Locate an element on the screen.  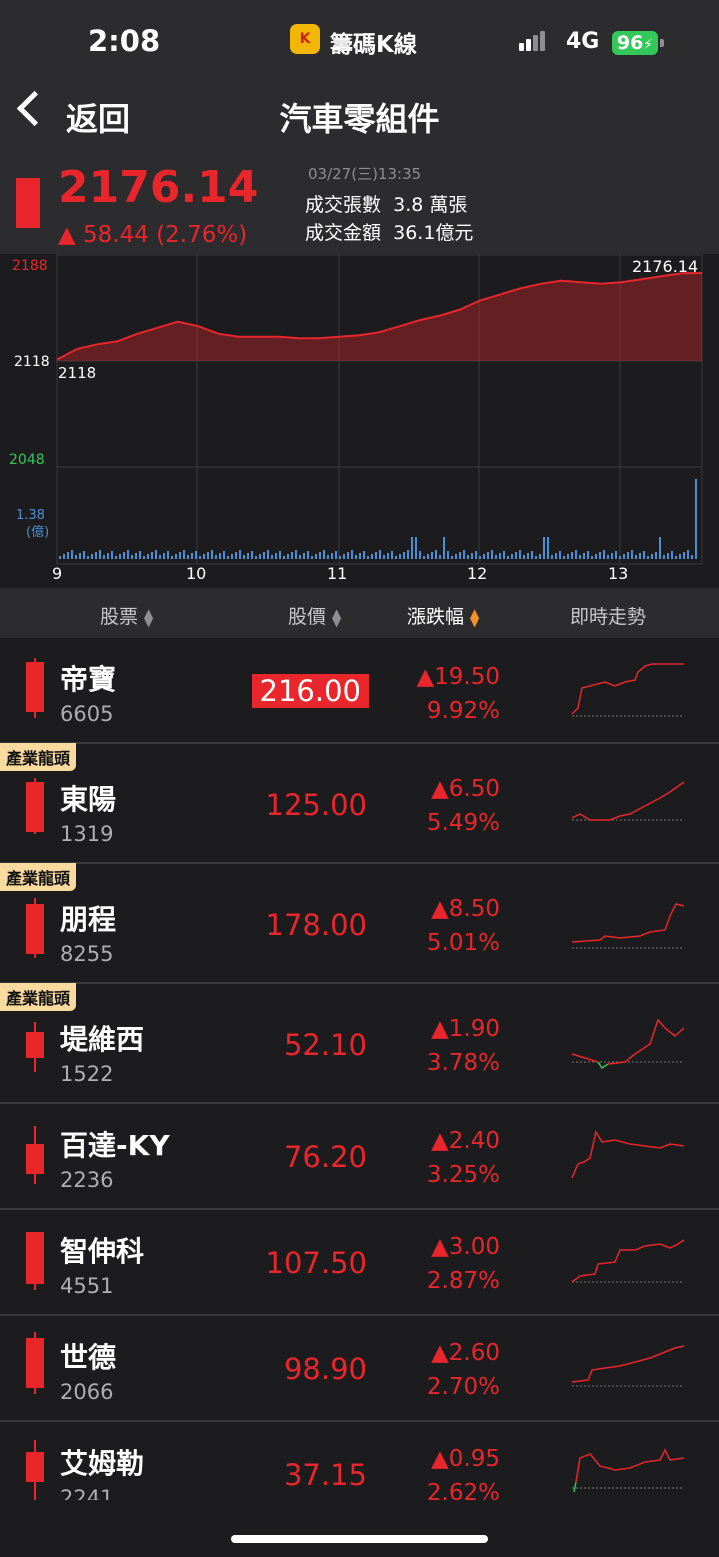
stock-name: 朋程 is located at coordinates (88, 919).